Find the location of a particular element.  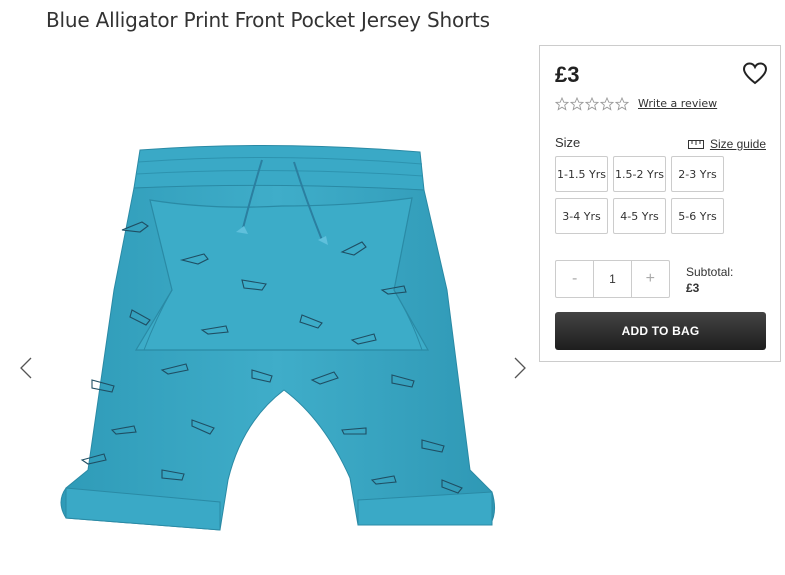

ruler-icon is located at coordinates (695, 144).